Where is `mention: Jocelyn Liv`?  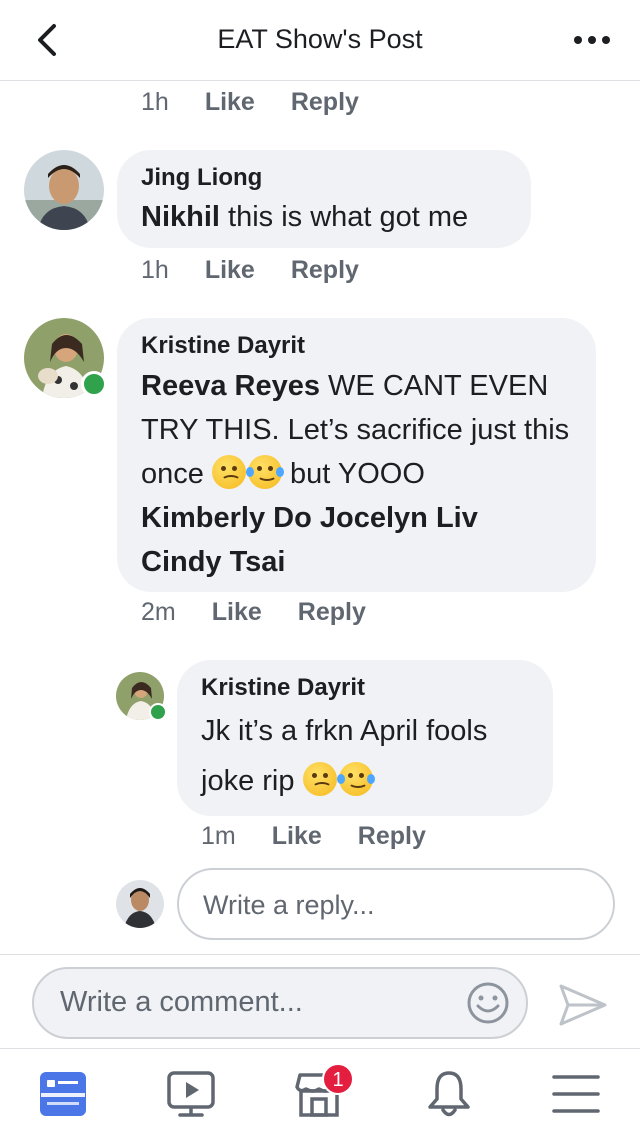 mention: Jocelyn Liv is located at coordinates (399, 518).